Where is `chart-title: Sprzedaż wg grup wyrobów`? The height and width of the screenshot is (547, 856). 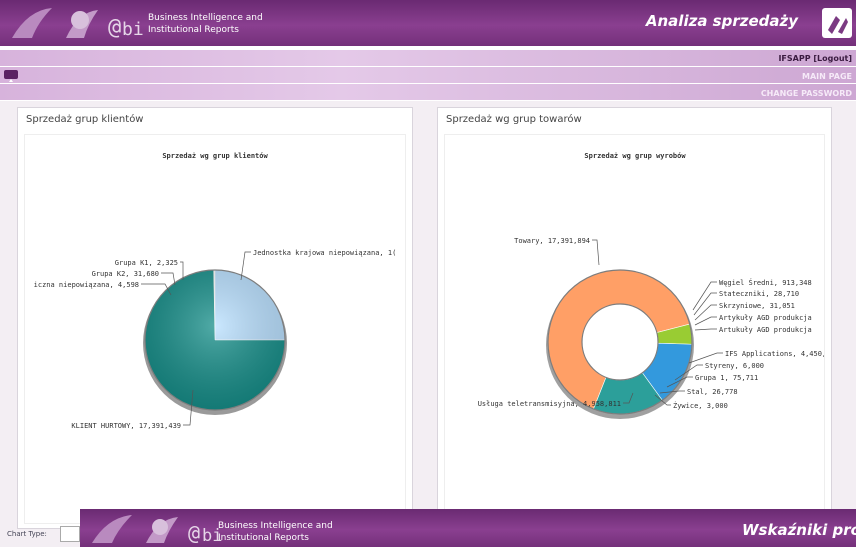 chart-title: Sprzedaż wg grup wyrobów is located at coordinates (635, 156).